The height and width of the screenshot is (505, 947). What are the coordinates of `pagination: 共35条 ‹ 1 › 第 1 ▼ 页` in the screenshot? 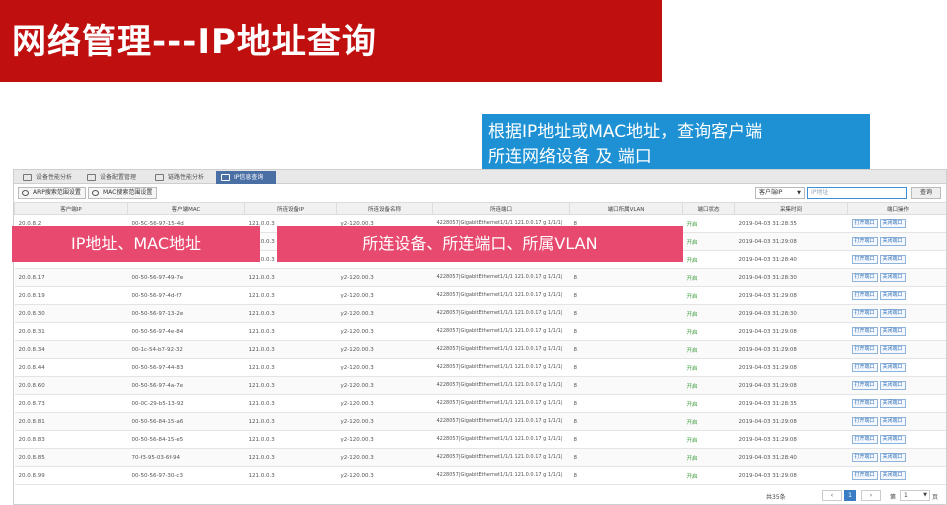 It's located at (480, 495).